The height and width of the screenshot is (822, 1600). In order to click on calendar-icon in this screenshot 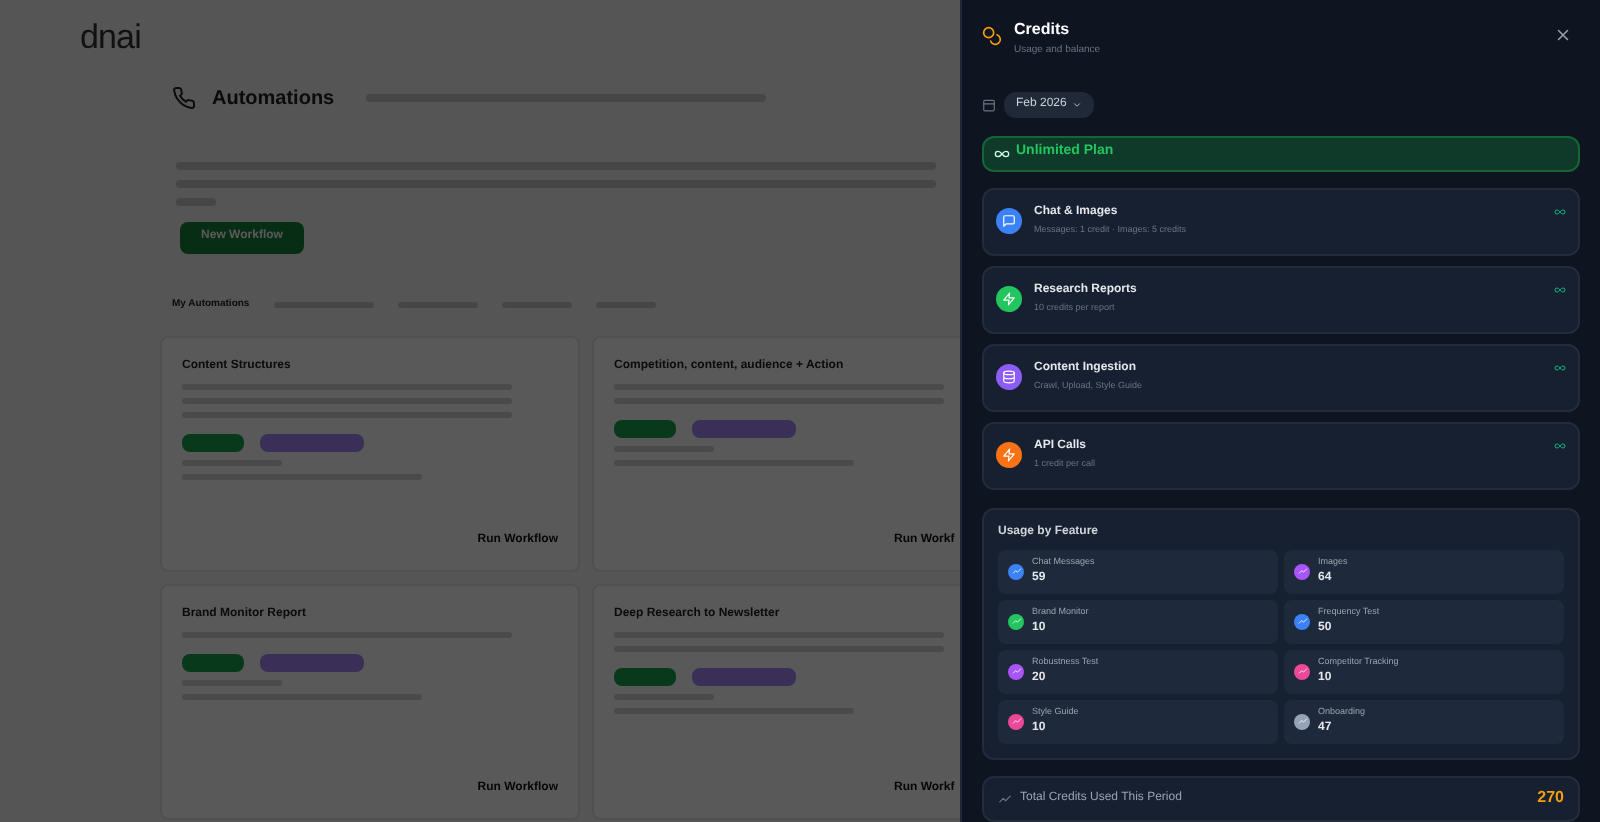, I will do `click(989, 104)`.